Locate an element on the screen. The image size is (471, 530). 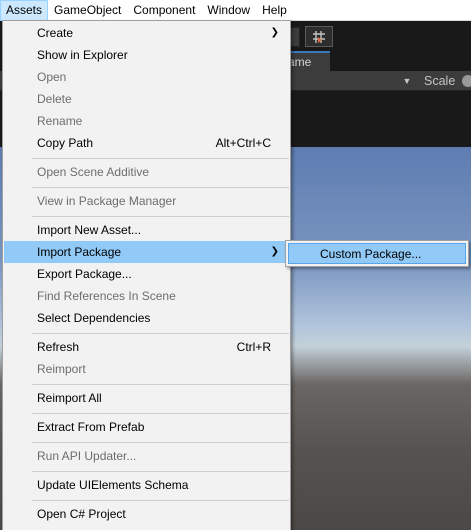
menu-item-label: Reimport is located at coordinates (61, 369).